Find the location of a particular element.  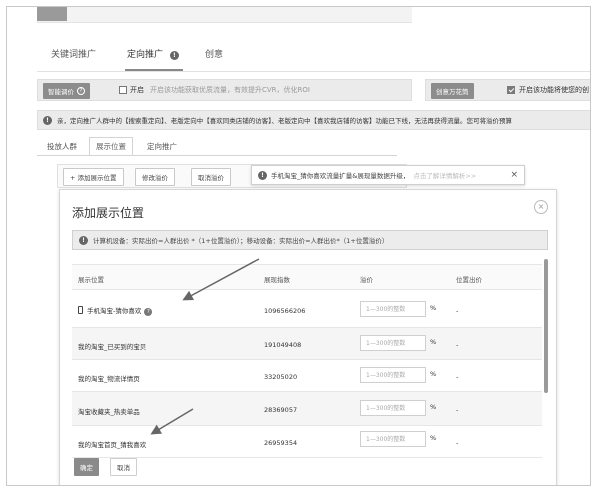

annotation-arrows is located at coordinates (205, 346).